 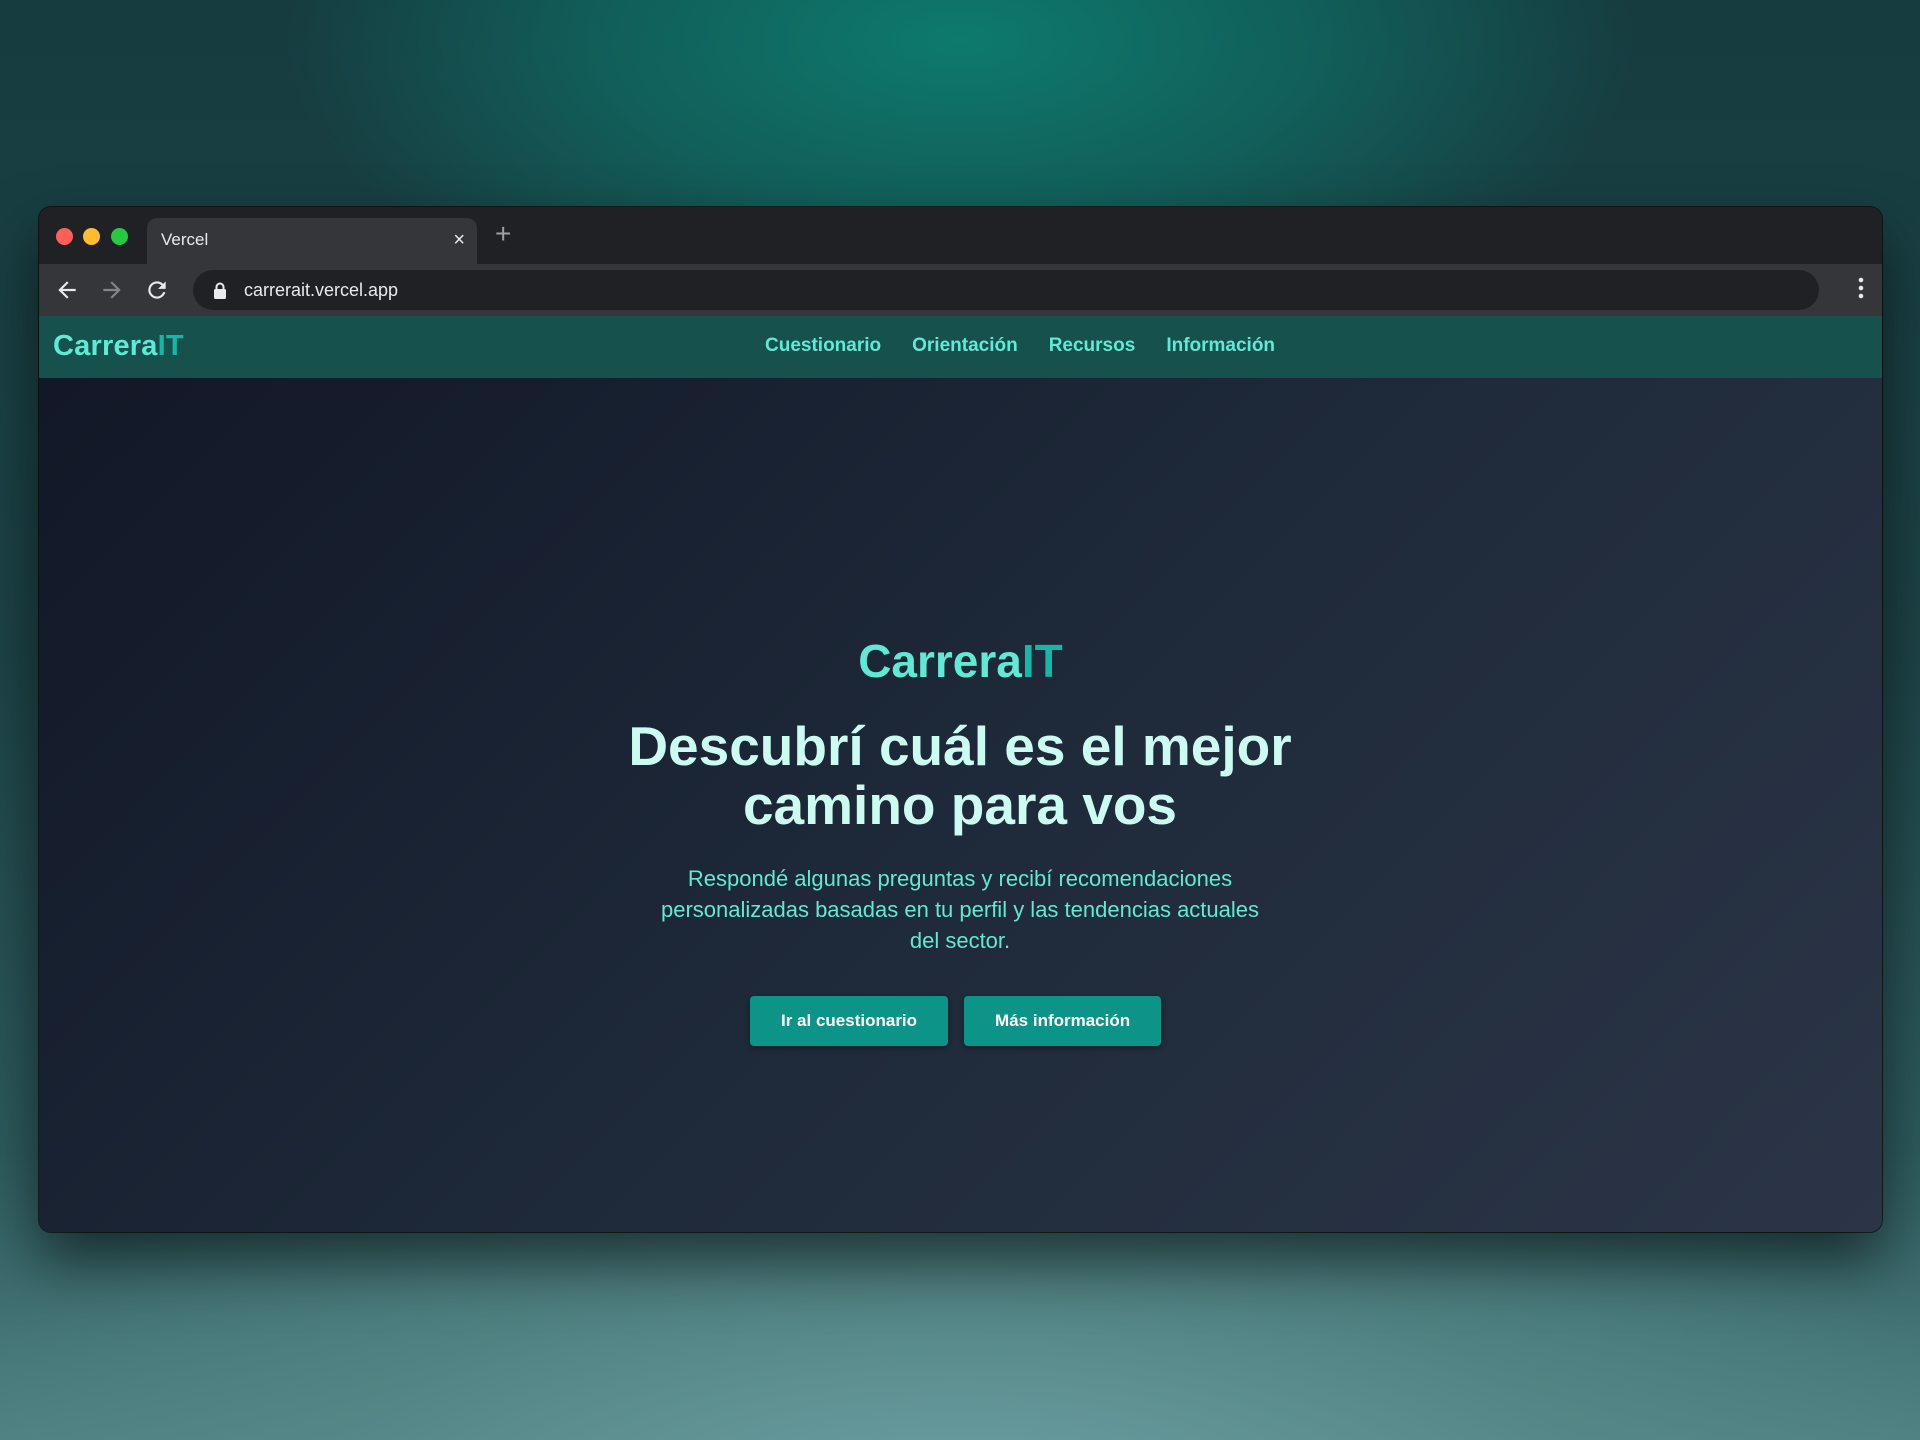 I want to click on more-info-button: Más información, so click(x=1063, y=1021).